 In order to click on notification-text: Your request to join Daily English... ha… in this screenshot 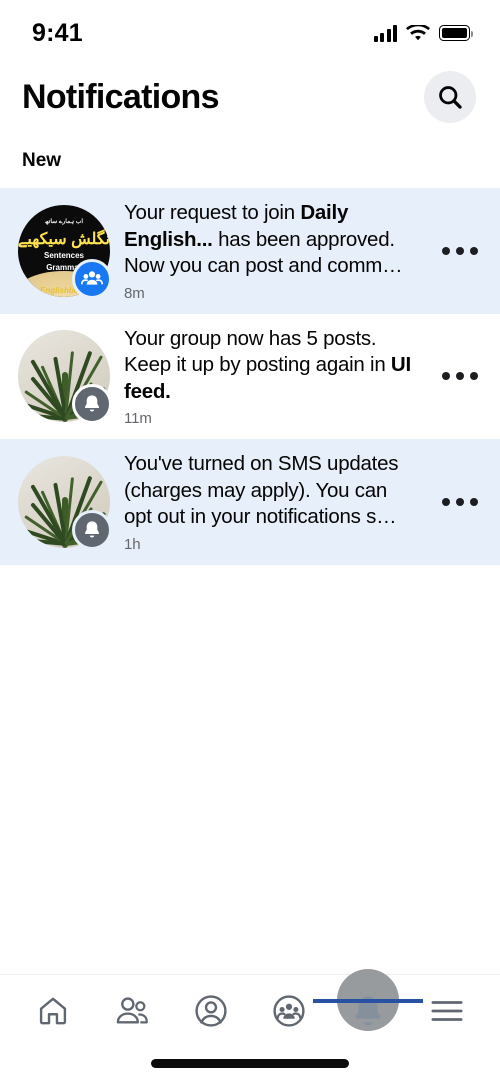, I will do `click(270, 240)`.